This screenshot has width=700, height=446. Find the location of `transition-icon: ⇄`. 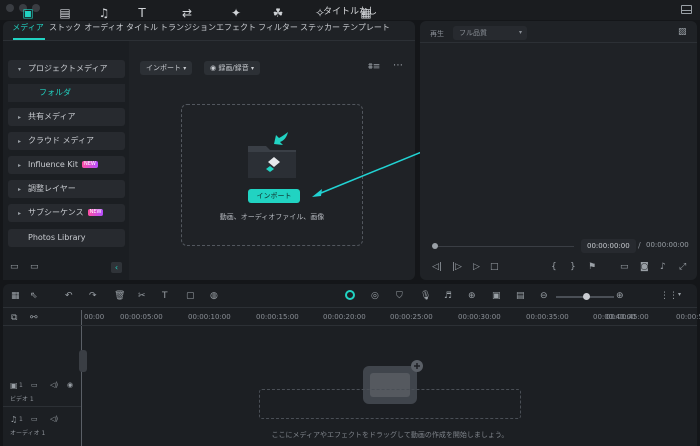

transition-icon: ⇄ is located at coordinates (187, 13).